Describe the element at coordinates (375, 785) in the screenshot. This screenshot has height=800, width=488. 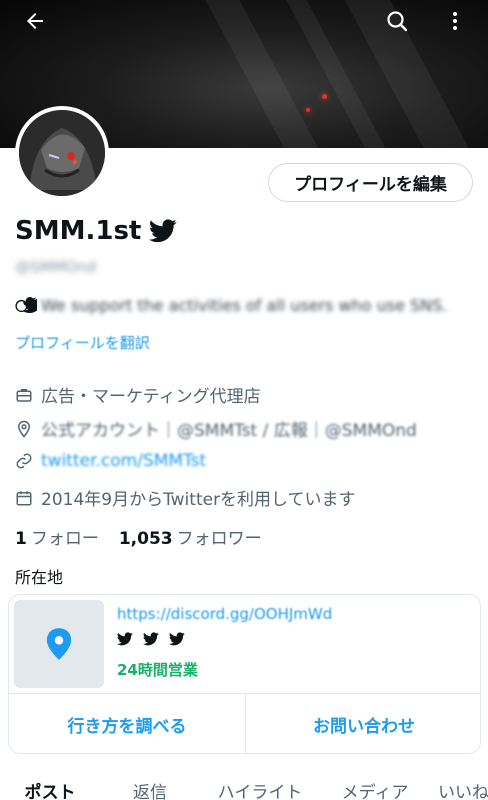
I see `tab-media: メディア` at that location.